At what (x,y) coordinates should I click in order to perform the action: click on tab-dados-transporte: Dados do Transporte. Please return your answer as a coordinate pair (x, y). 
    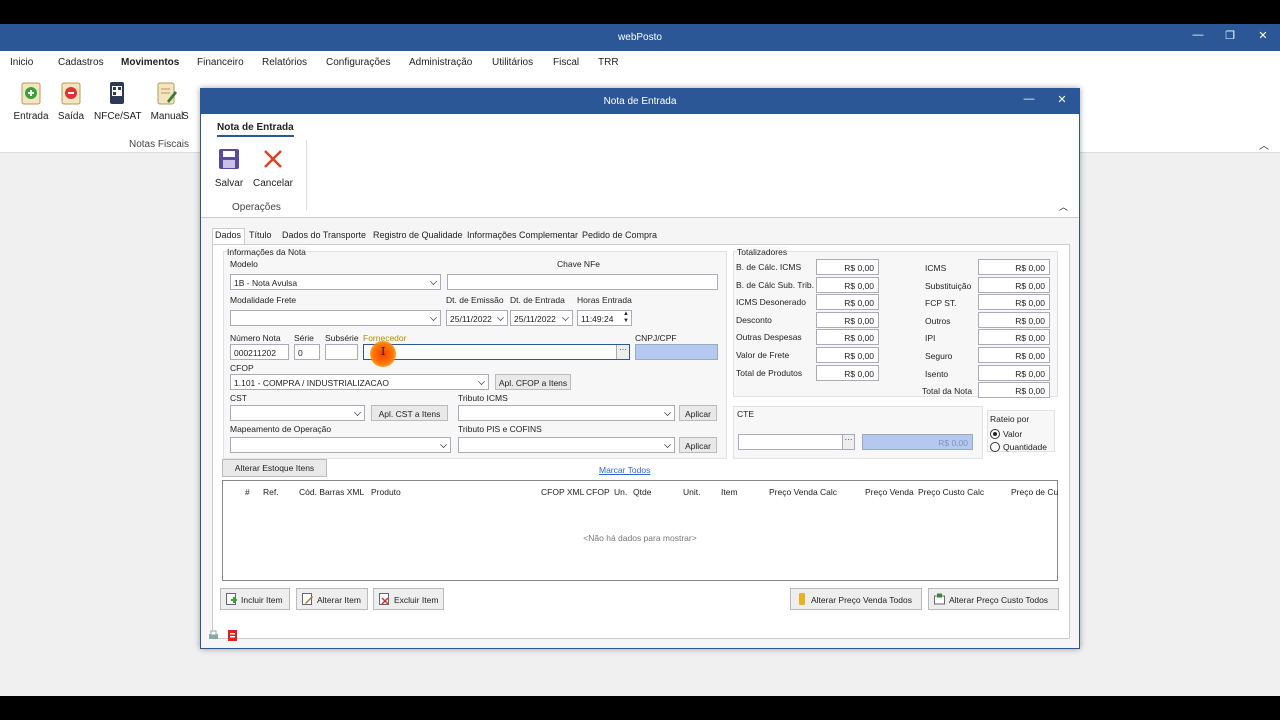
    Looking at the image, I should click on (324, 235).